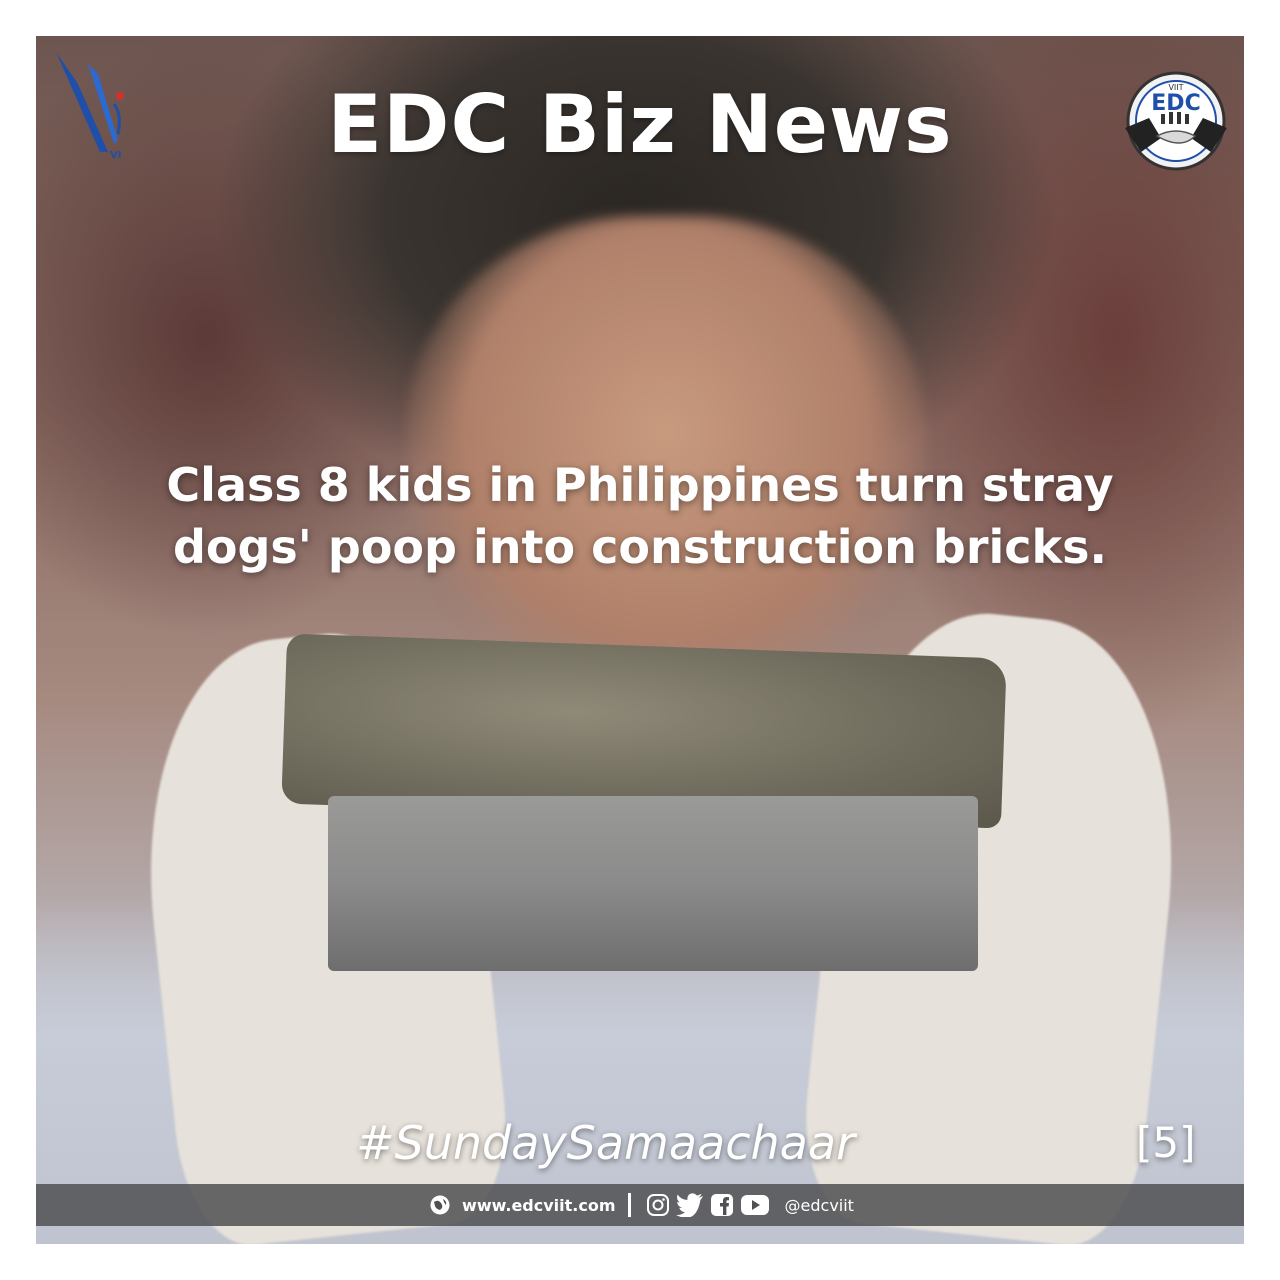 This screenshot has width=1280, height=1280. What do you see at coordinates (629, 1205) in the screenshot?
I see `footer-divider` at bounding box center [629, 1205].